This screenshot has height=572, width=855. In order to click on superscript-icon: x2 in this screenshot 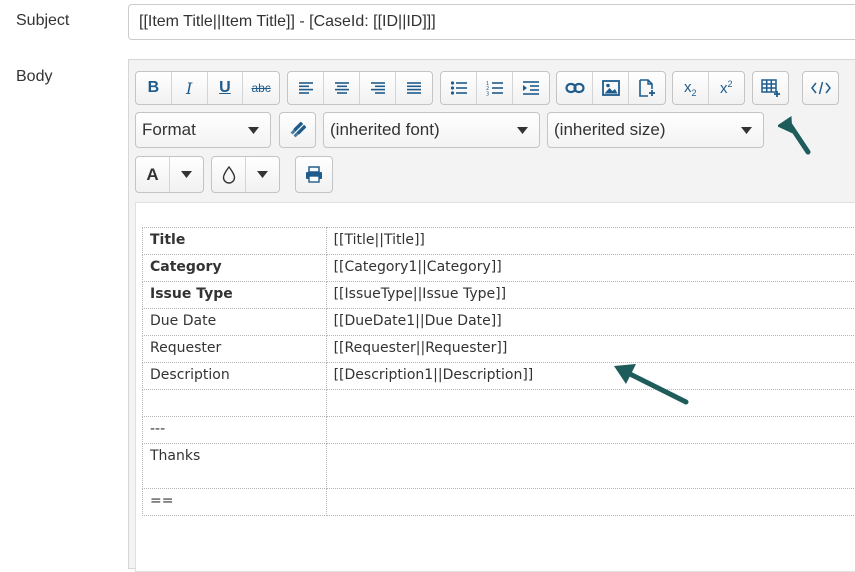, I will do `click(726, 88)`.